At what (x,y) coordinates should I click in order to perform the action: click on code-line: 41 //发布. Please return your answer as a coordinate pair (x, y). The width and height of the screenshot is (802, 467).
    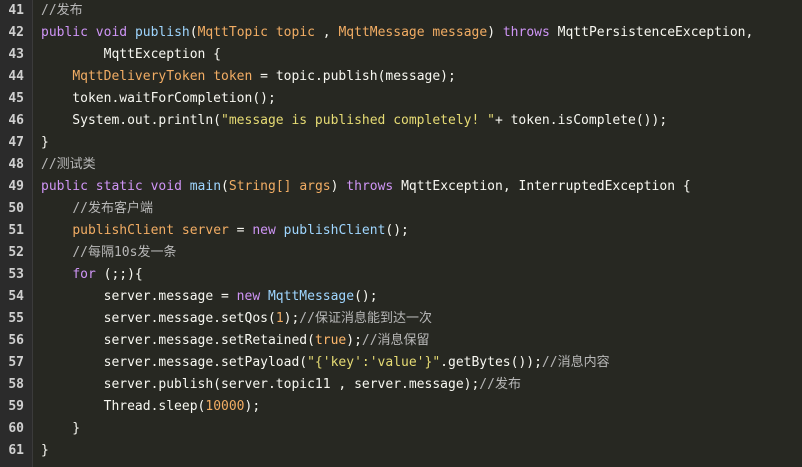
    Looking at the image, I should click on (401, 11).